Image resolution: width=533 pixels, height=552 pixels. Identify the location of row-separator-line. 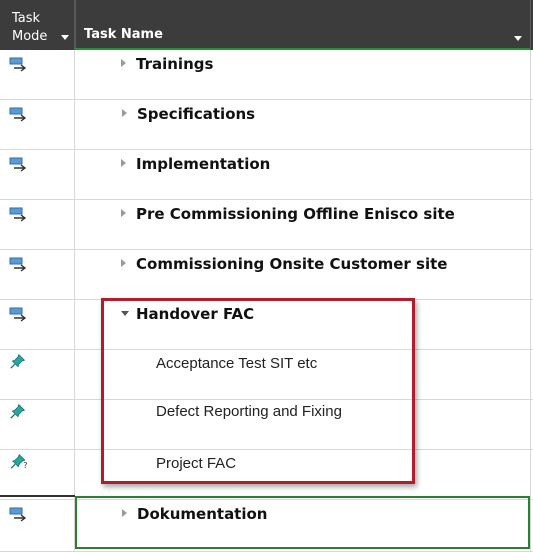
(37, 496).